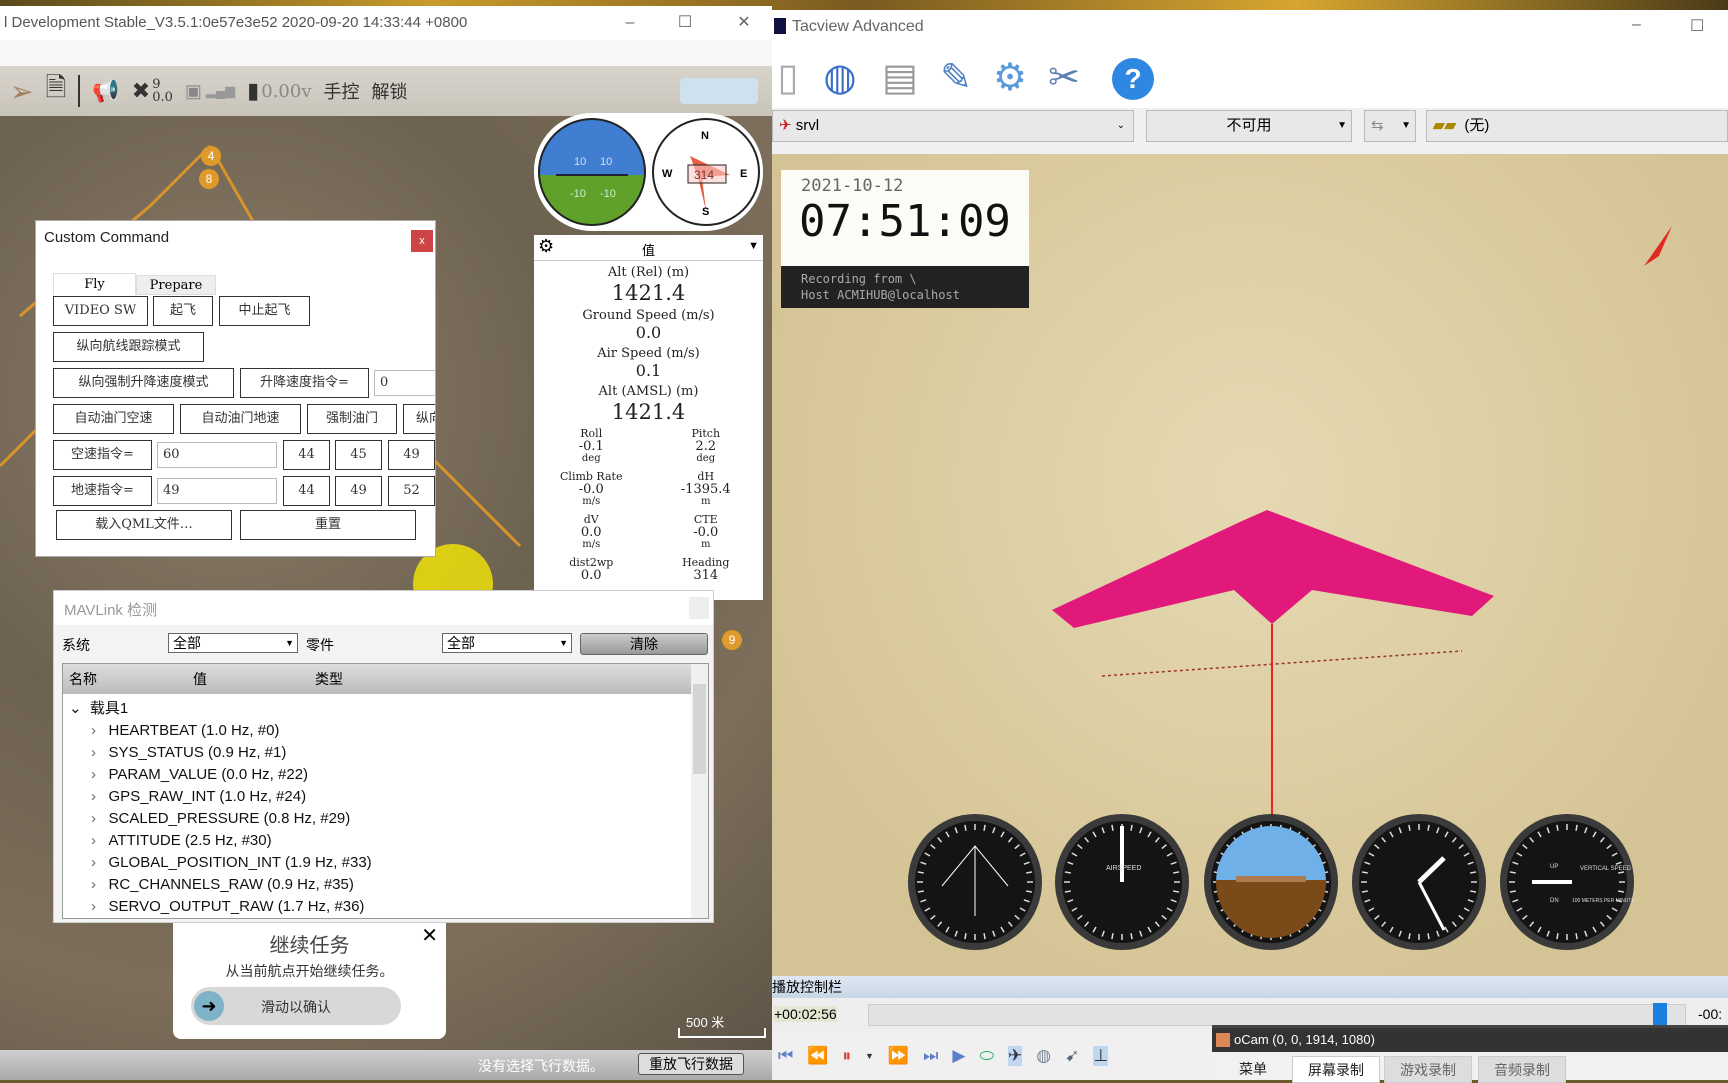  I want to click on replay-flight-data-button: 重放飞行数据, so click(691, 1064).